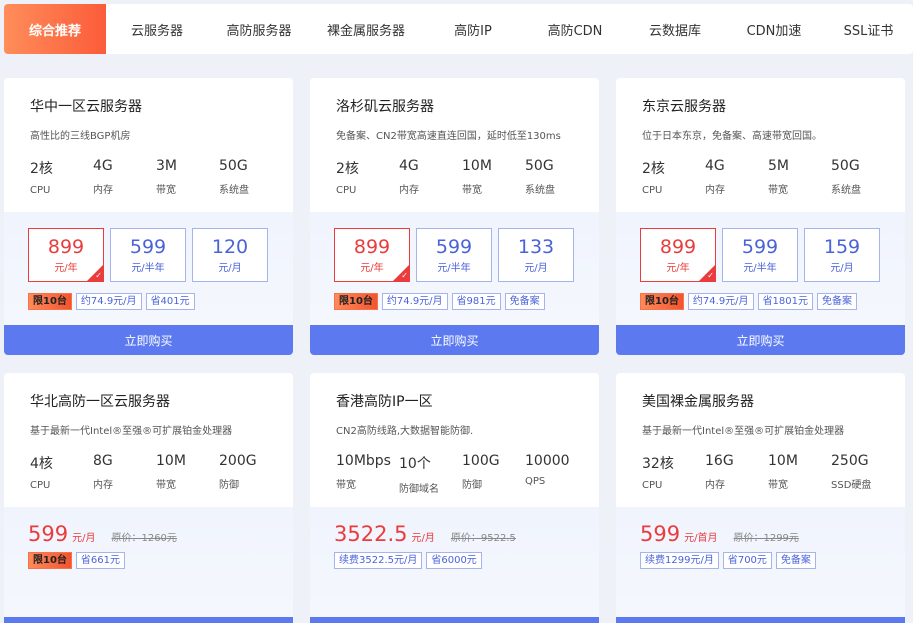 Image resolution: width=913 pixels, height=623 pixels. What do you see at coordinates (851, 485) in the screenshot?
I see `spec-label: SSD硬盘` at bounding box center [851, 485].